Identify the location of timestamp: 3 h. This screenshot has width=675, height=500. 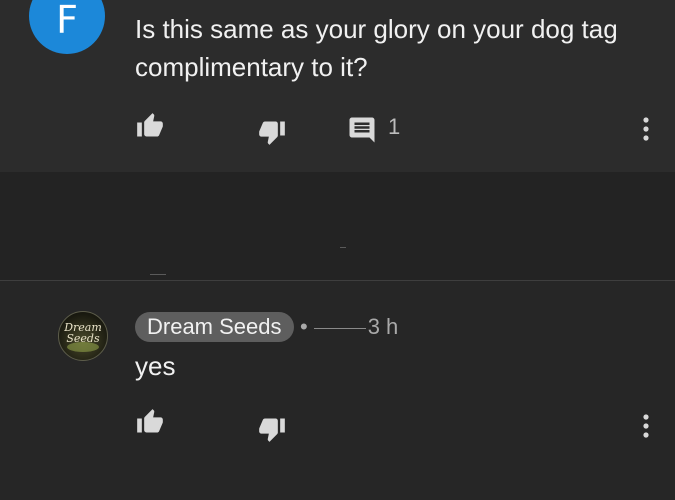
(383, 326).